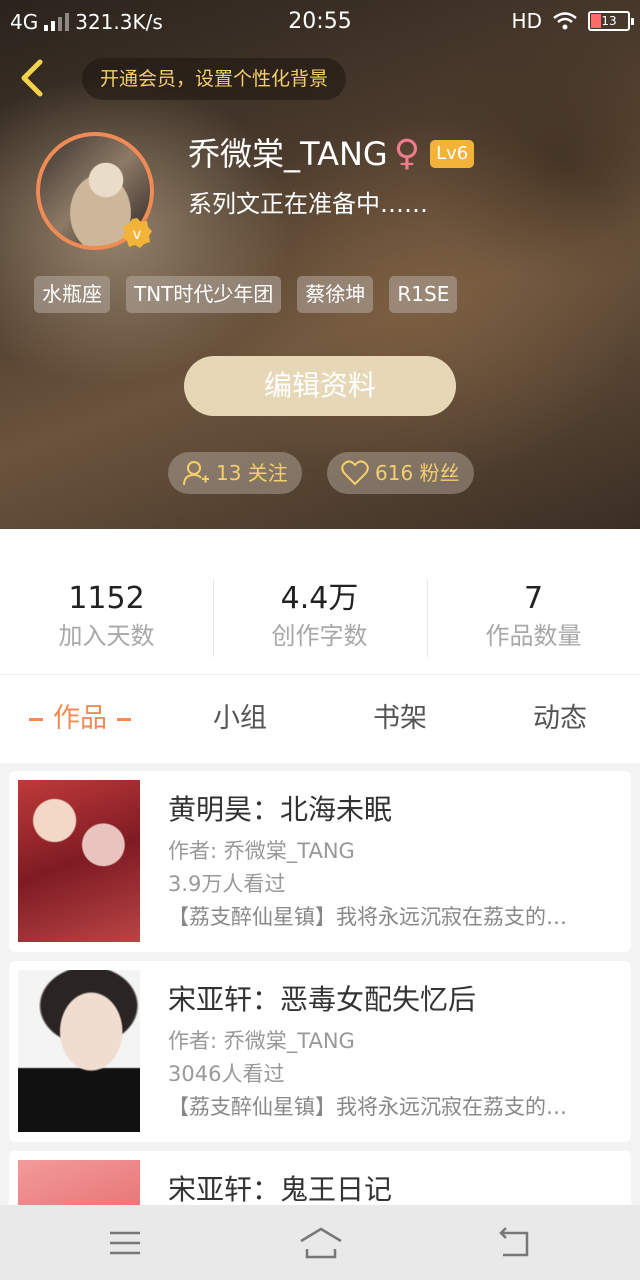 Image resolution: width=640 pixels, height=1280 pixels. I want to click on stats-panel: 1152 加入天数 4.4万 创作字数 7 作品数量, so click(320, 602).